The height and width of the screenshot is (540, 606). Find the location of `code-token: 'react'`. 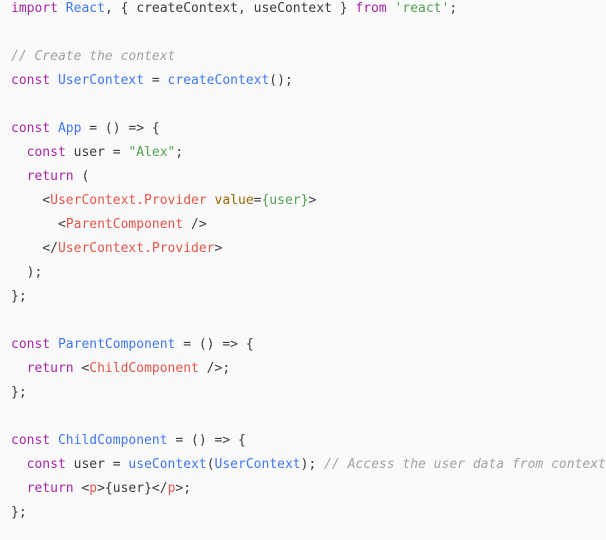

code-token: 'react' is located at coordinates (422, 8).